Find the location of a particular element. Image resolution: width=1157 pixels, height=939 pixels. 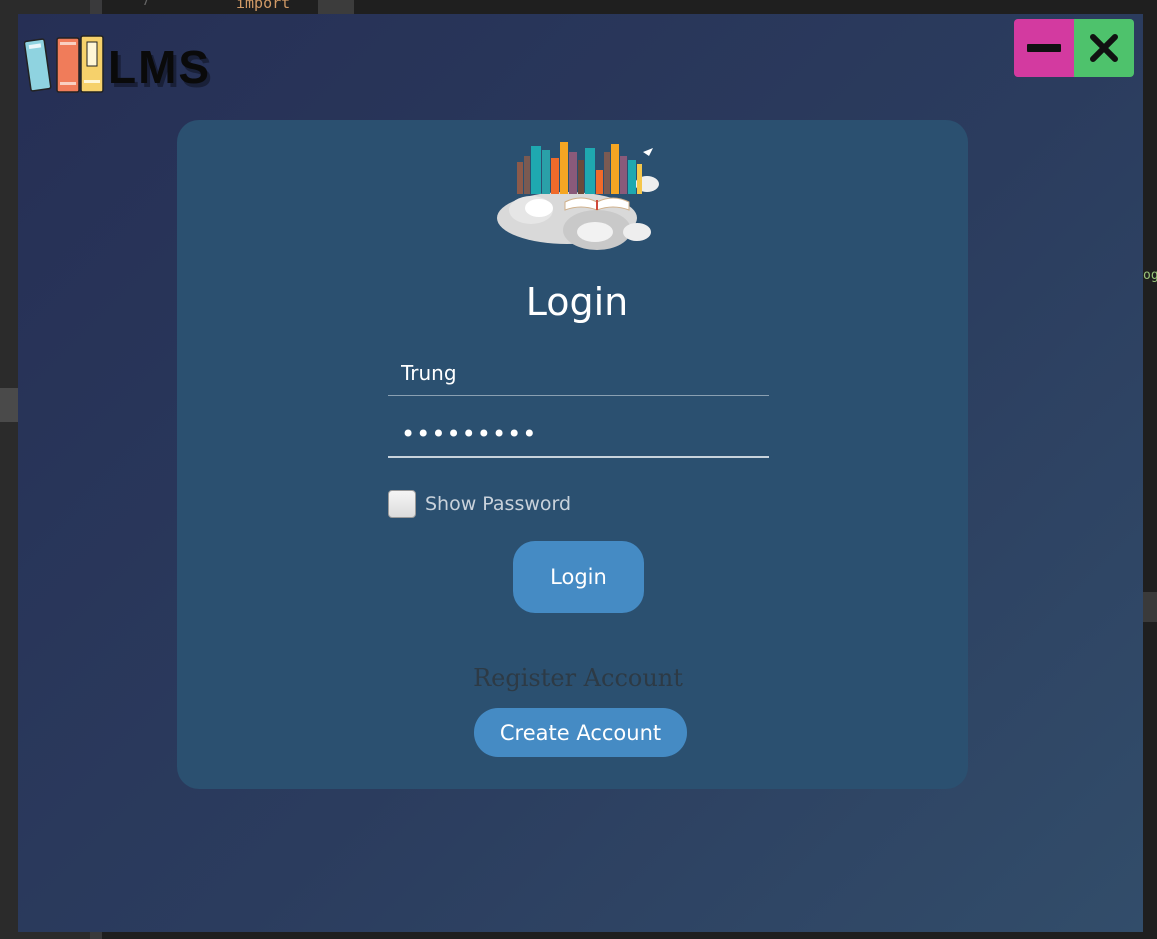

password-input is located at coordinates (578, 435).